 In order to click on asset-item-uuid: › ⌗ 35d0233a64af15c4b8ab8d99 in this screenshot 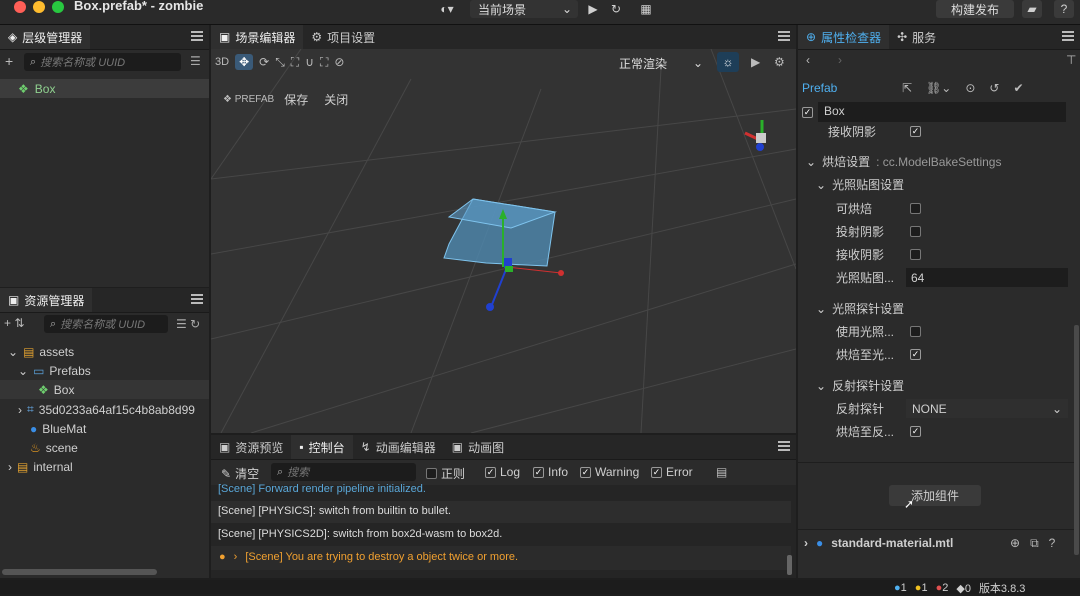, I will do `click(113, 409)`.